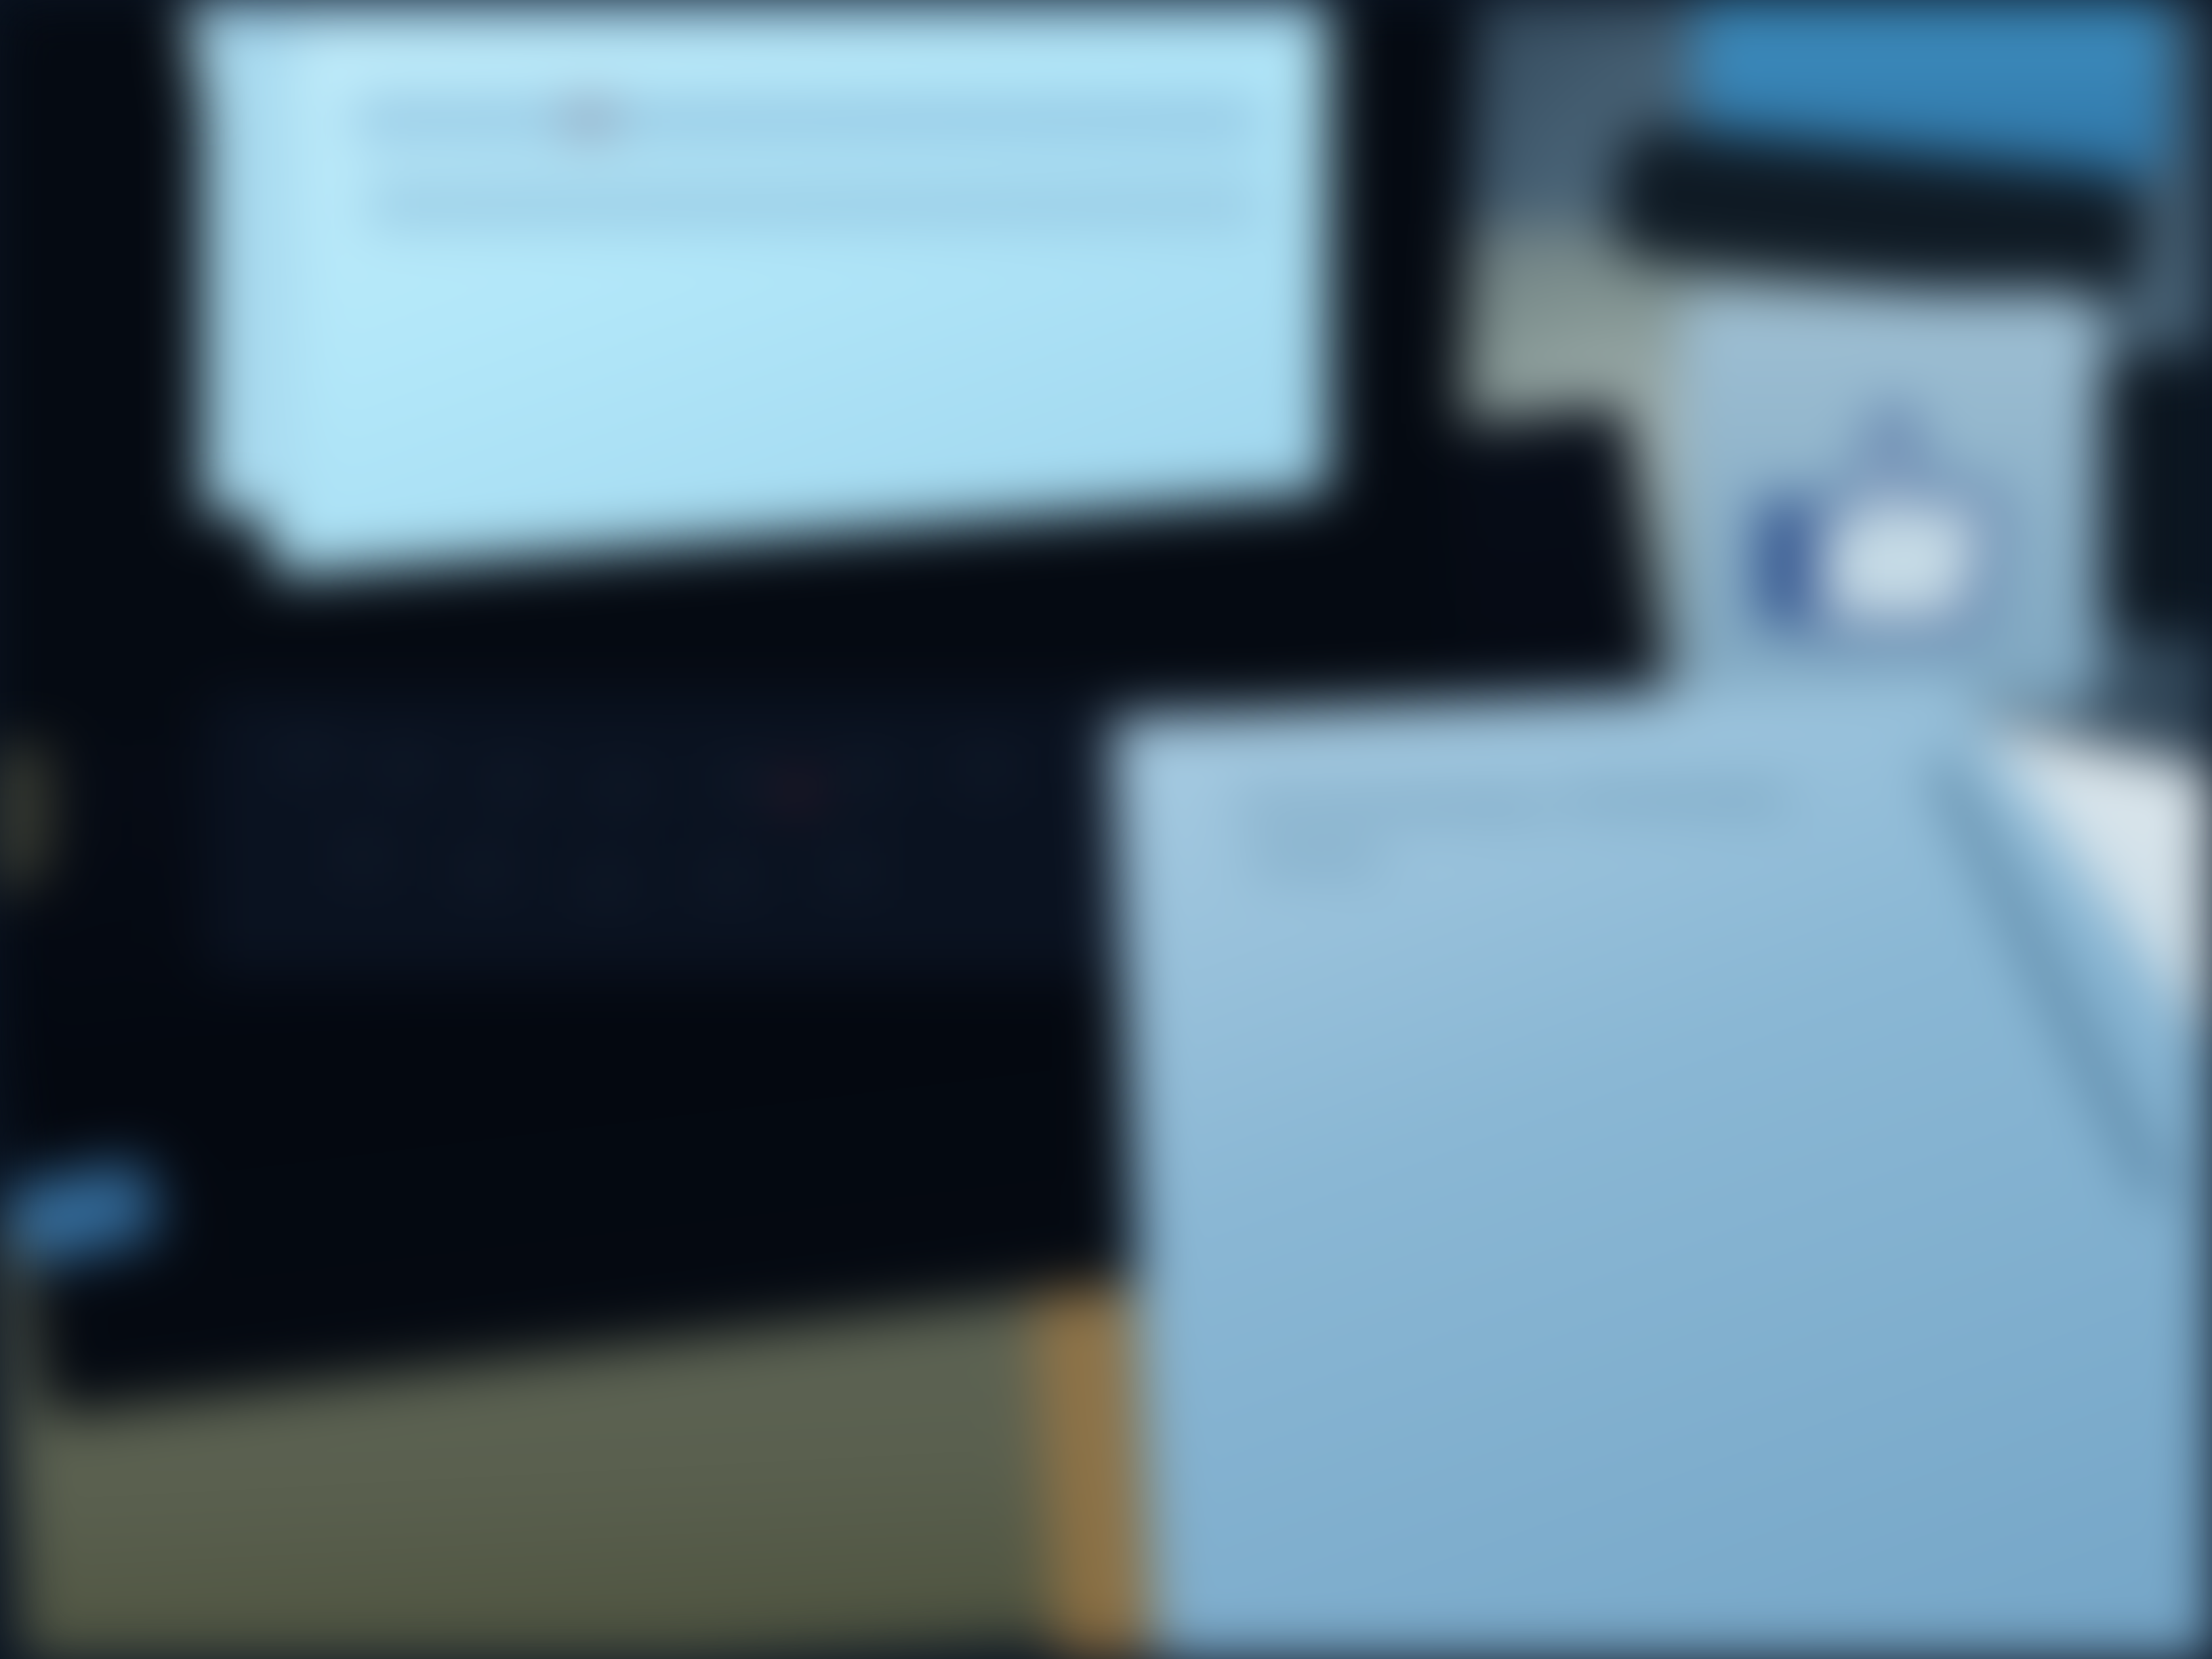  What do you see at coordinates (1879, 524) in the screenshot?
I see `thumbs-up-icon` at bounding box center [1879, 524].